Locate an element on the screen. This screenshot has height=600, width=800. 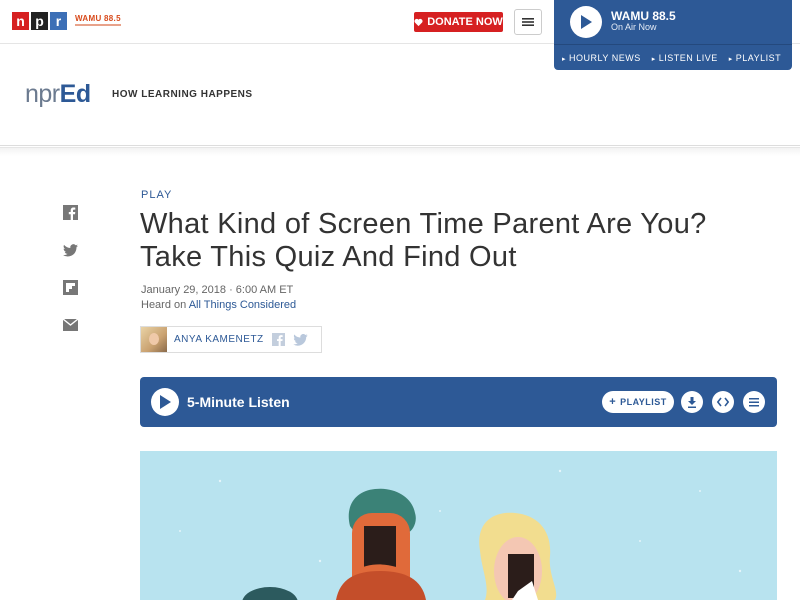
npr-logo-p: p is located at coordinates (39, 21).